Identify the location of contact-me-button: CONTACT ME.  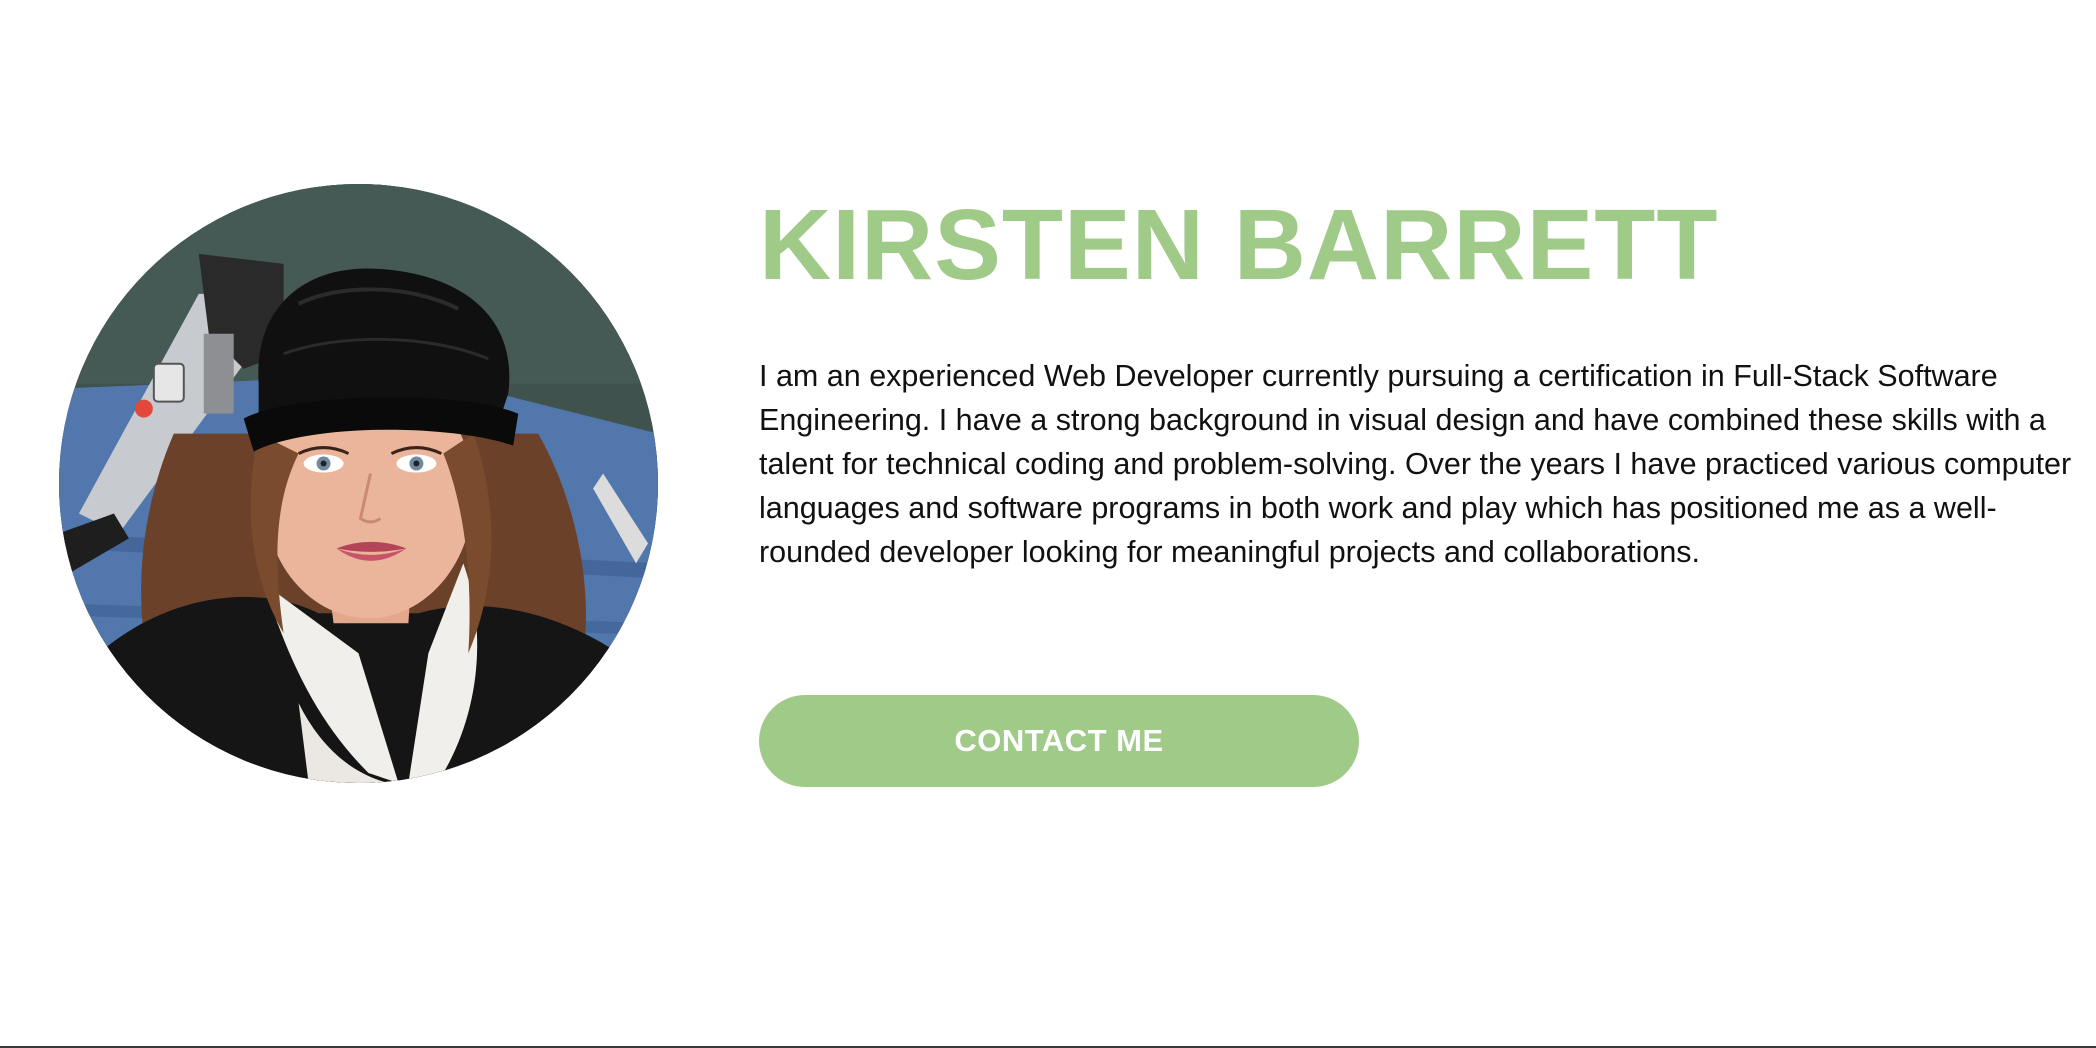
(1059, 741).